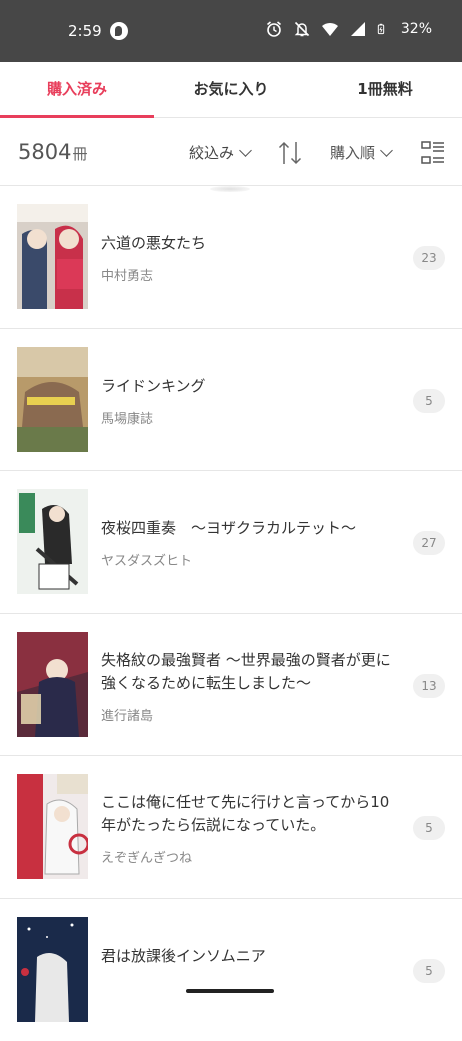  I want to click on alarm-icon, so click(274, 29).